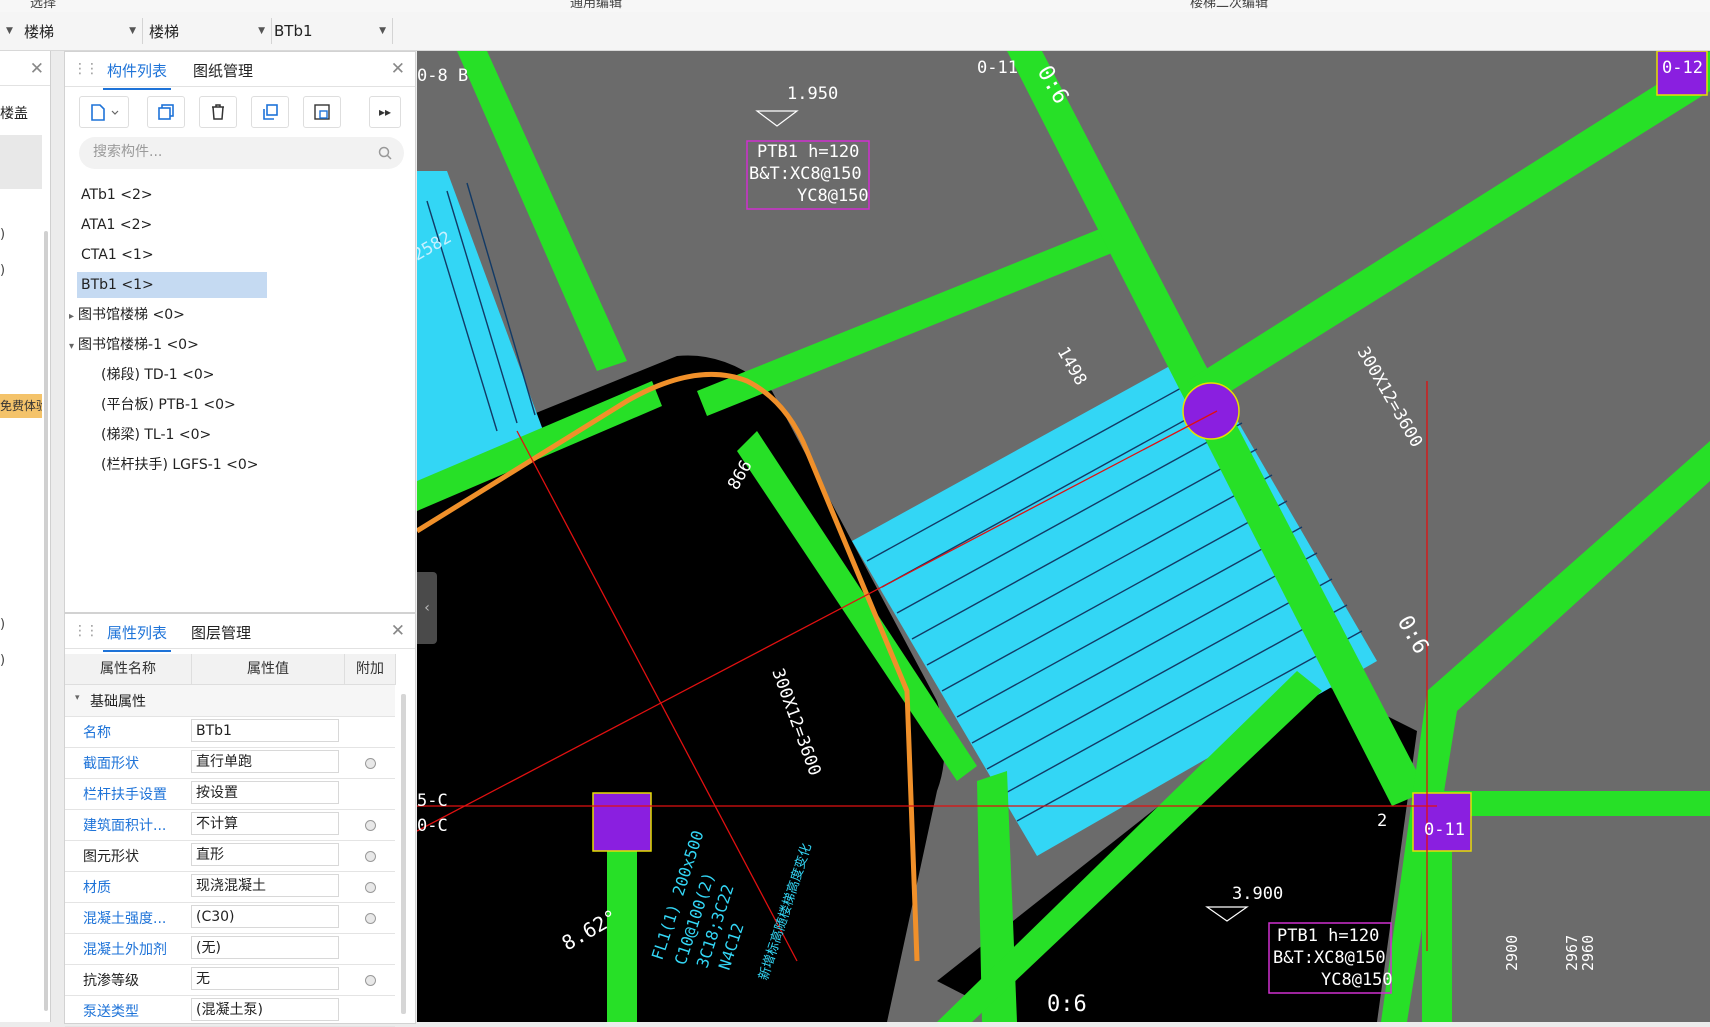 The image size is (1710, 1027). I want to click on tree-item: ATb1 <2>, so click(174, 195).